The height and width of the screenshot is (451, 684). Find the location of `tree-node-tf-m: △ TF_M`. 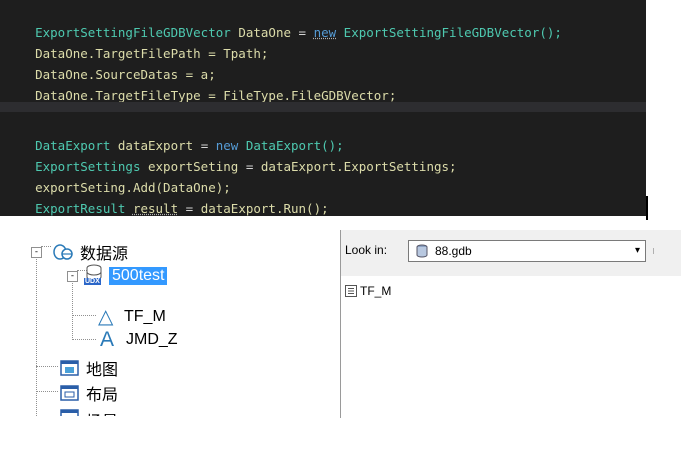

tree-node-tf-m: △ TF_M is located at coordinates (132, 316).